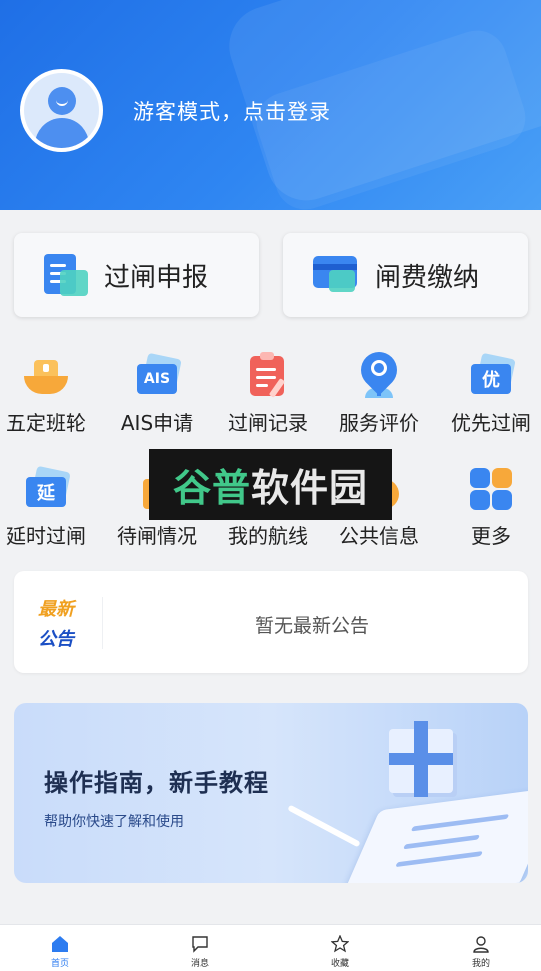 This screenshot has height=971, width=541. I want to click on location-heart-icon, so click(379, 372).